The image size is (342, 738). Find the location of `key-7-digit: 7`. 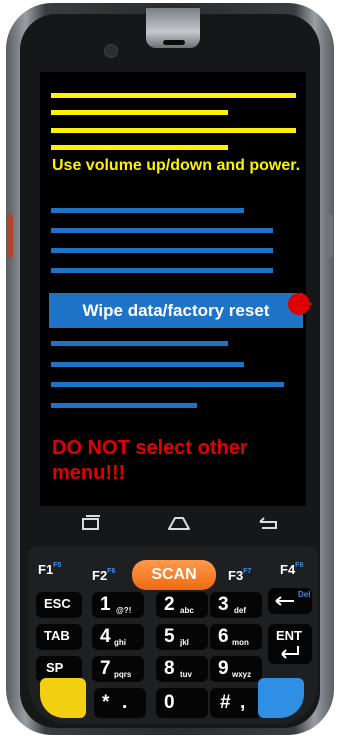

key-7-digit: 7 is located at coordinates (105, 668).